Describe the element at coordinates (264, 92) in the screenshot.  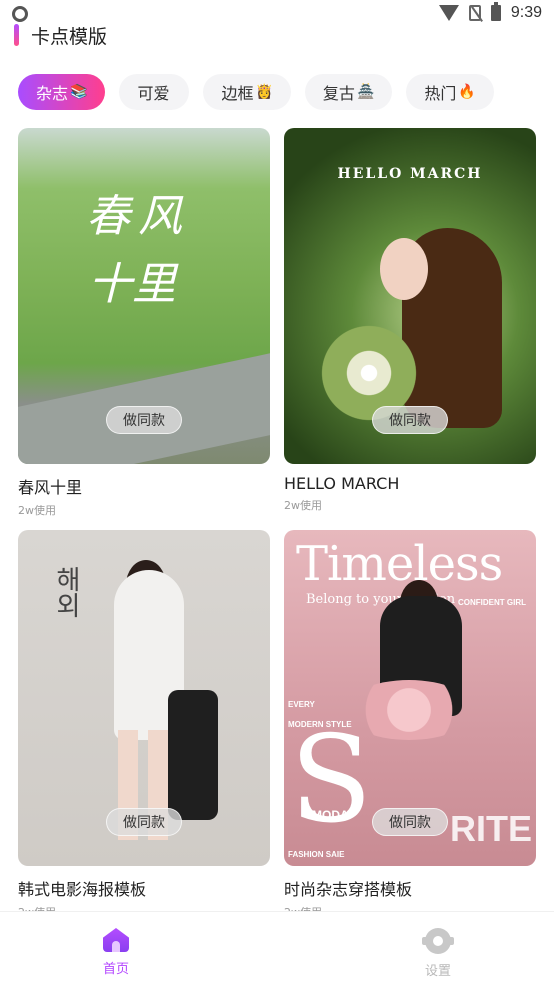
I see `princess-icon: 👸` at that location.